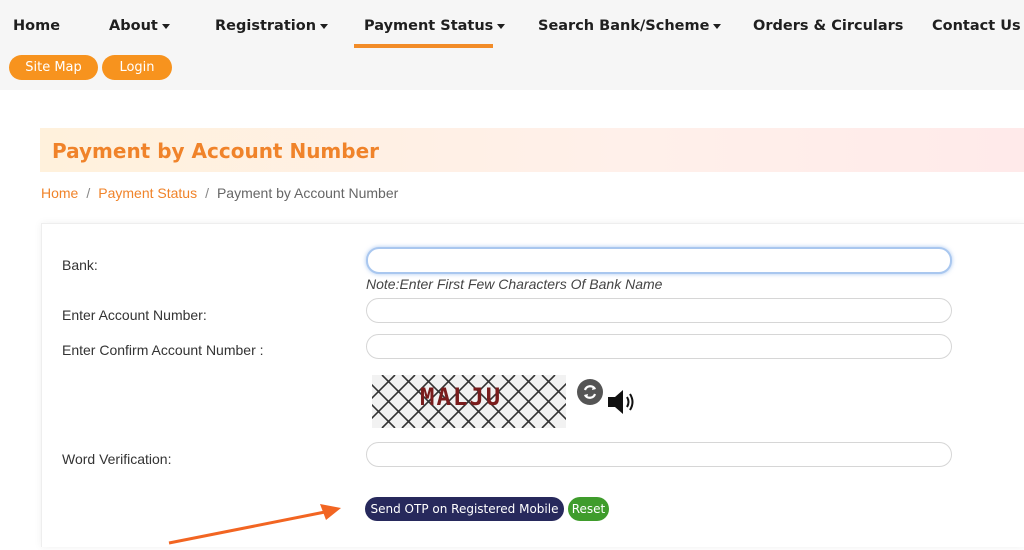 The width and height of the screenshot is (1024, 550). I want to click on nav-item-label: Registration, so click(266, 26).